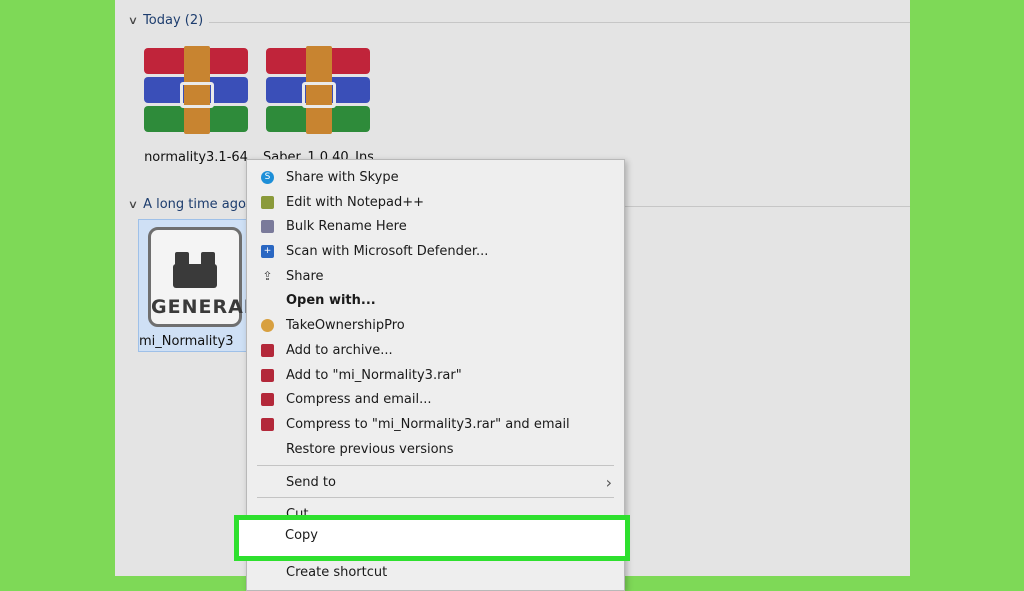  Describe the element at coordinates (435, 325) in the screenshot. I see `menu-item-take-ownership: TakeOwnershipPro` at that location.